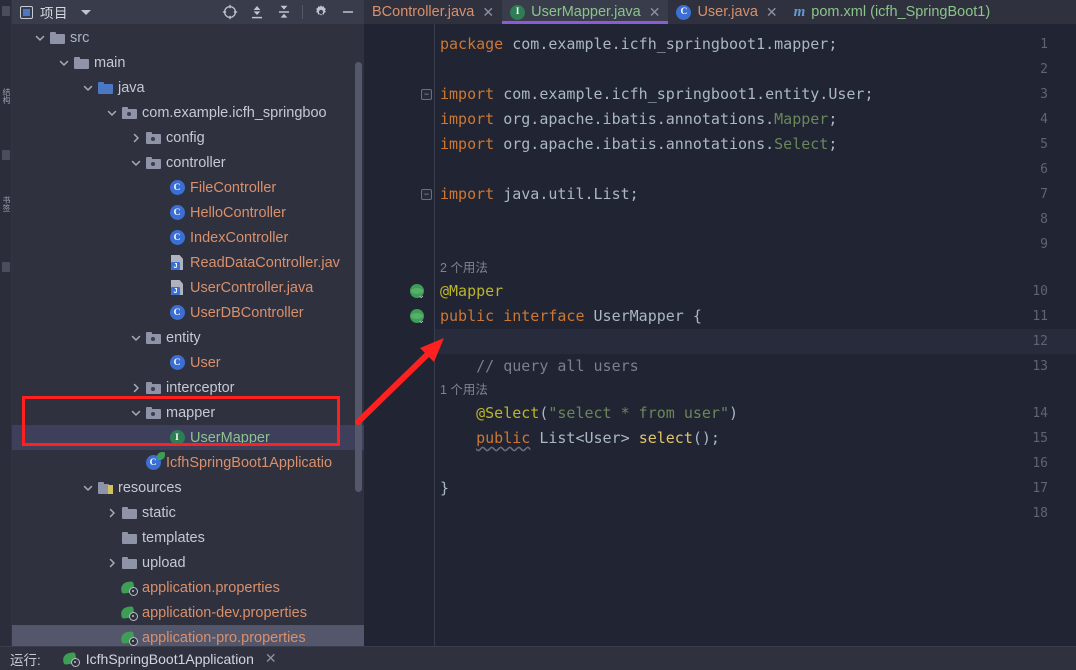 This screenshot has height=670, width=1076. I want to click on editor-tab-label: User.java, so click(727, 12).